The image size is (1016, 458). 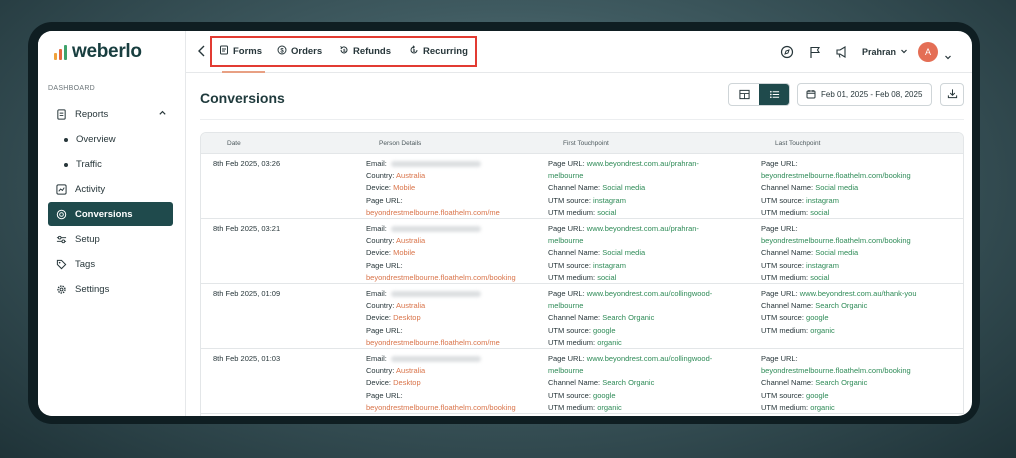 I want to click on date-cell: 8th Feb 2025, 01:09, so click(x=246, y=294).